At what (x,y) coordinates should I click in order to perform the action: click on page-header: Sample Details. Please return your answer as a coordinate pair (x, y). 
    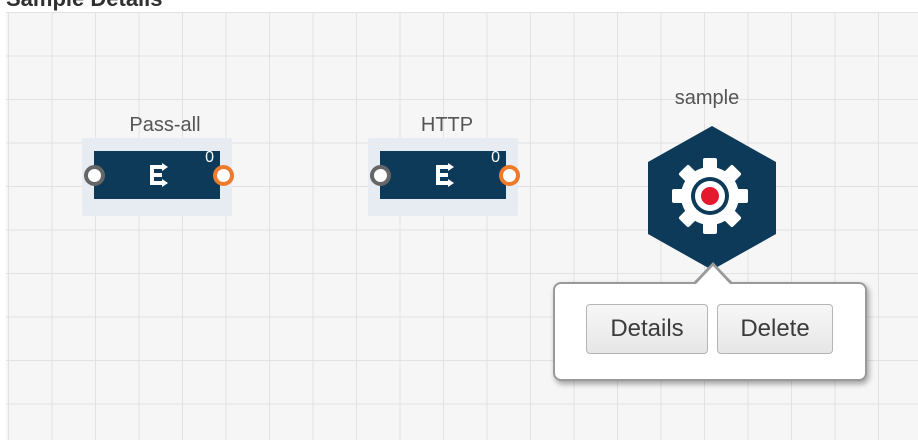
    Looking at the image, I should click on (459, 6).